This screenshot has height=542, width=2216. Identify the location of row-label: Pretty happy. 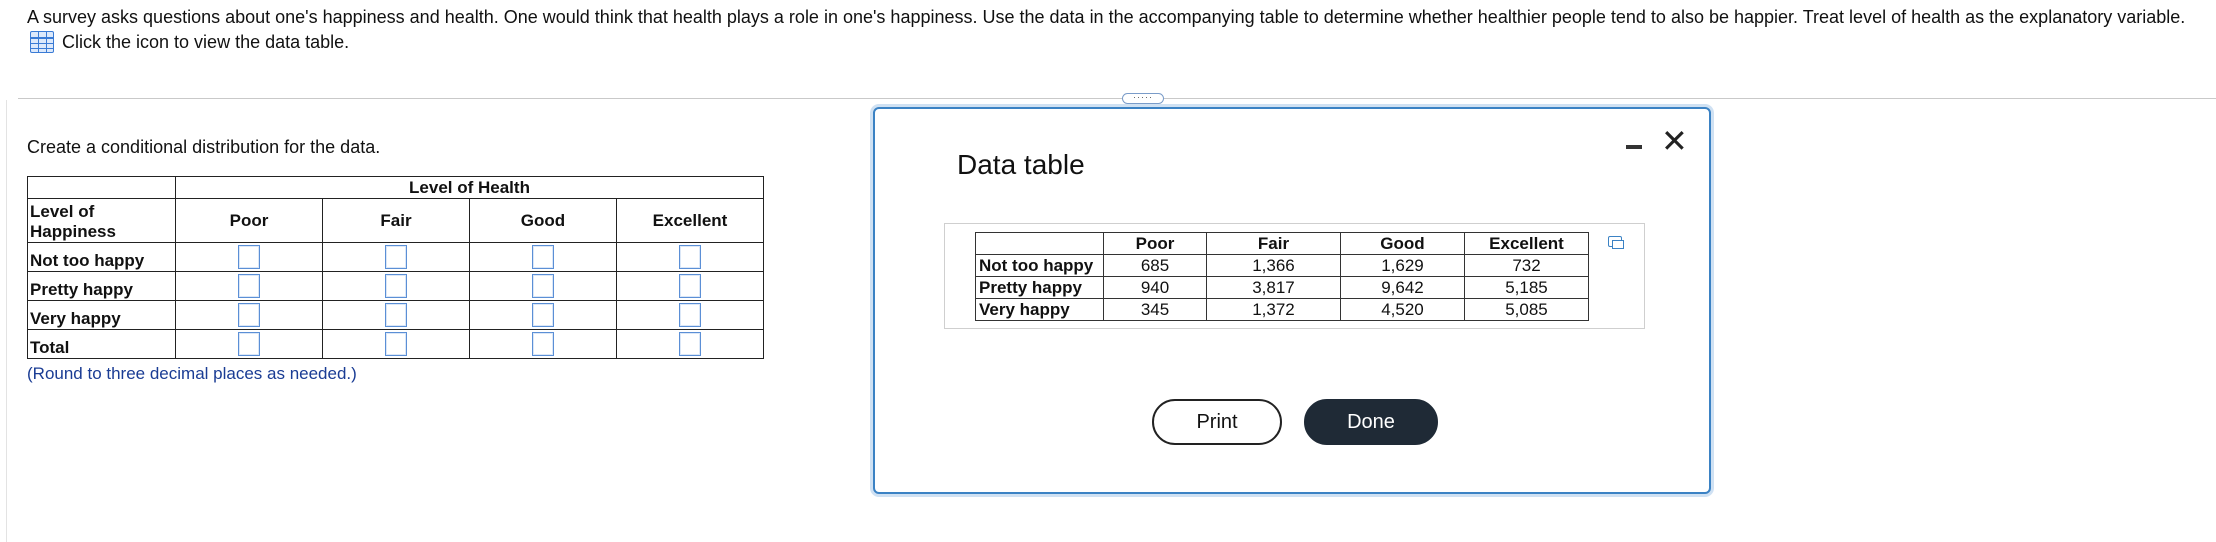
(101, 286).